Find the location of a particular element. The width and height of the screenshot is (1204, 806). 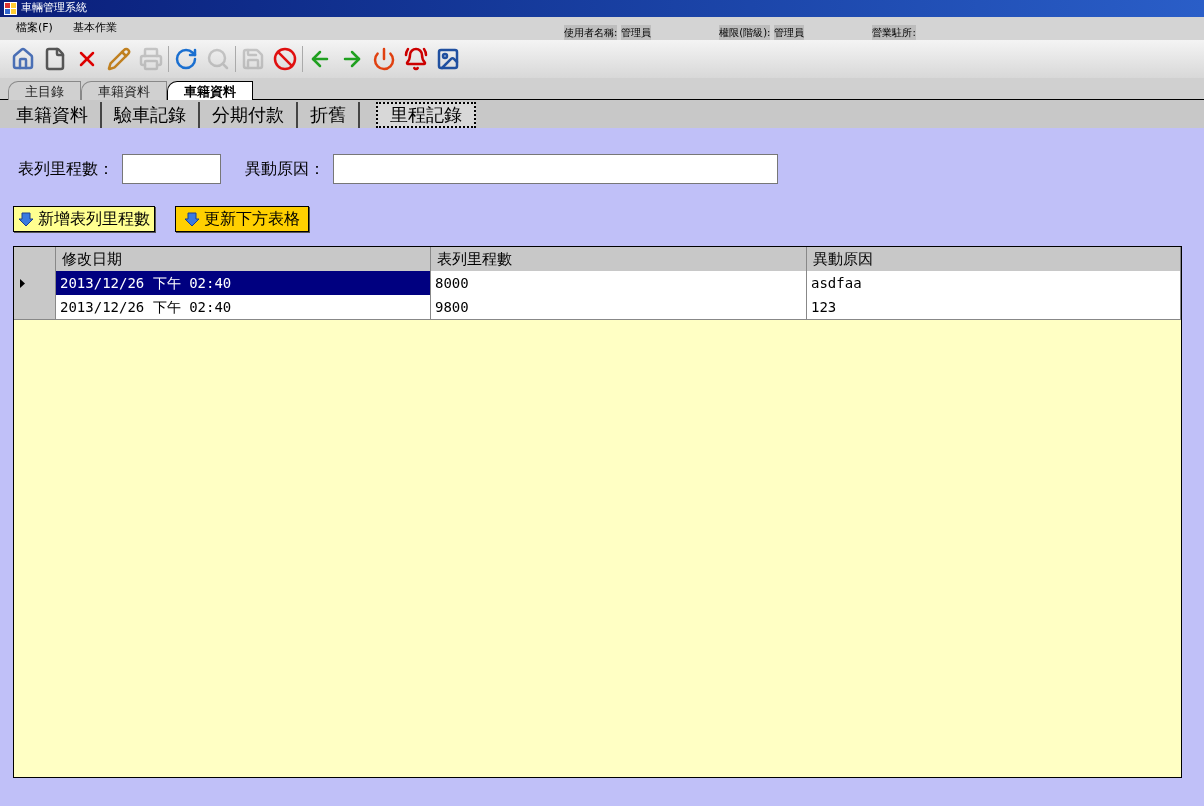

search-icon is located at coordinates (218, 59).